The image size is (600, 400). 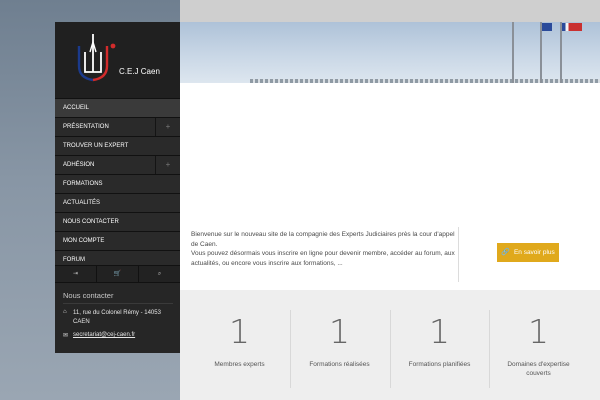 I want to click on toolbar: ⇥ 🛒 ⌕, so click(x=117, y=273).